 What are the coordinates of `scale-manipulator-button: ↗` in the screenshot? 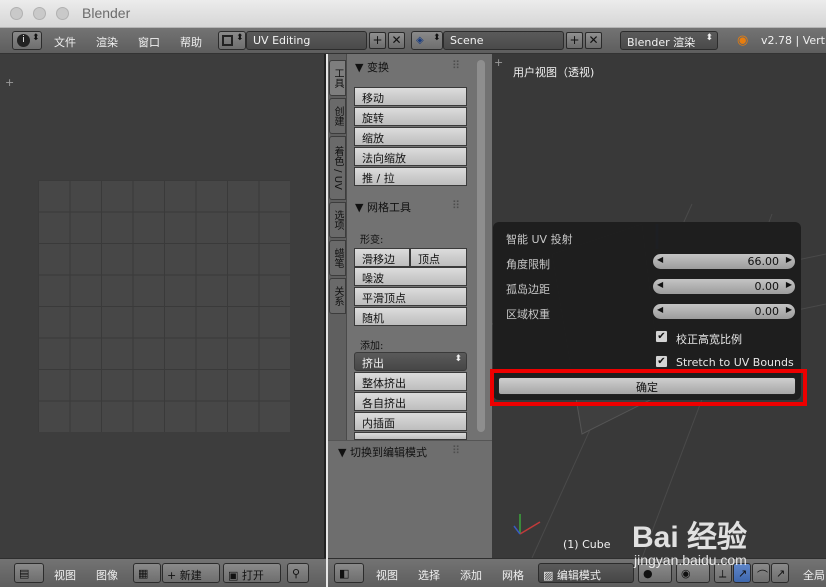 It's located at (780, 573).